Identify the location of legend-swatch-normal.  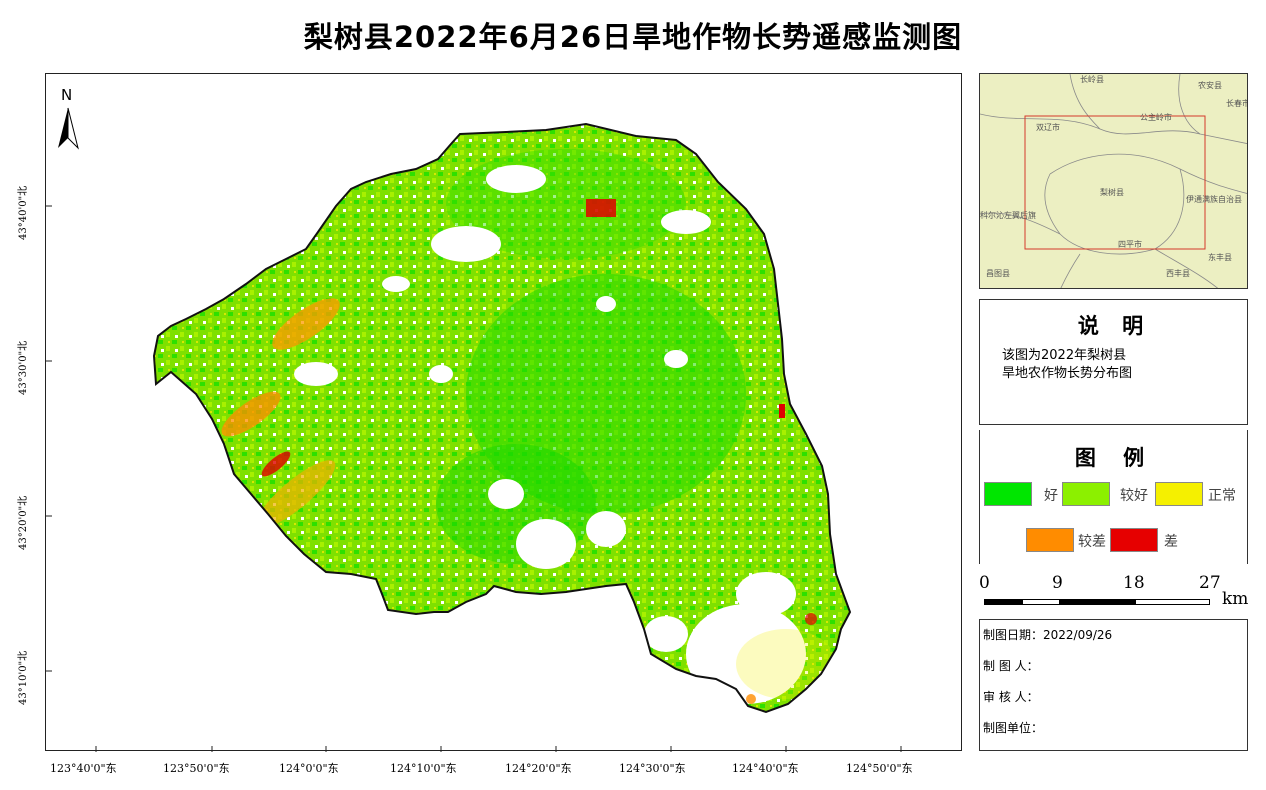
(1179, 494).